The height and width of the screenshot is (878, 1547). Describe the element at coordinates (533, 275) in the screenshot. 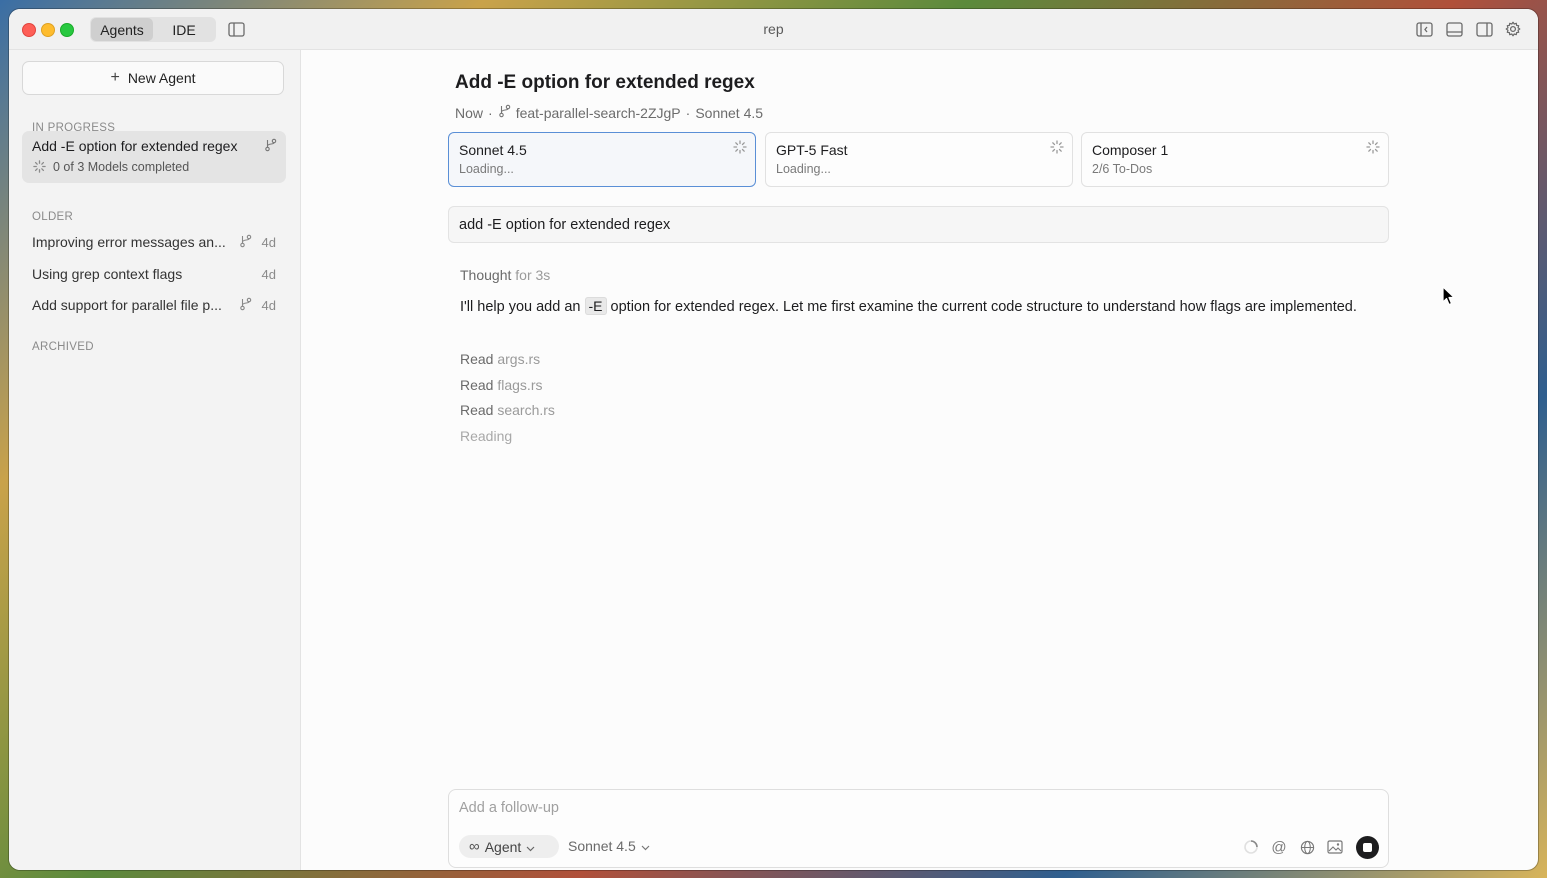

I see `thought-duration: for 3s` at that location.